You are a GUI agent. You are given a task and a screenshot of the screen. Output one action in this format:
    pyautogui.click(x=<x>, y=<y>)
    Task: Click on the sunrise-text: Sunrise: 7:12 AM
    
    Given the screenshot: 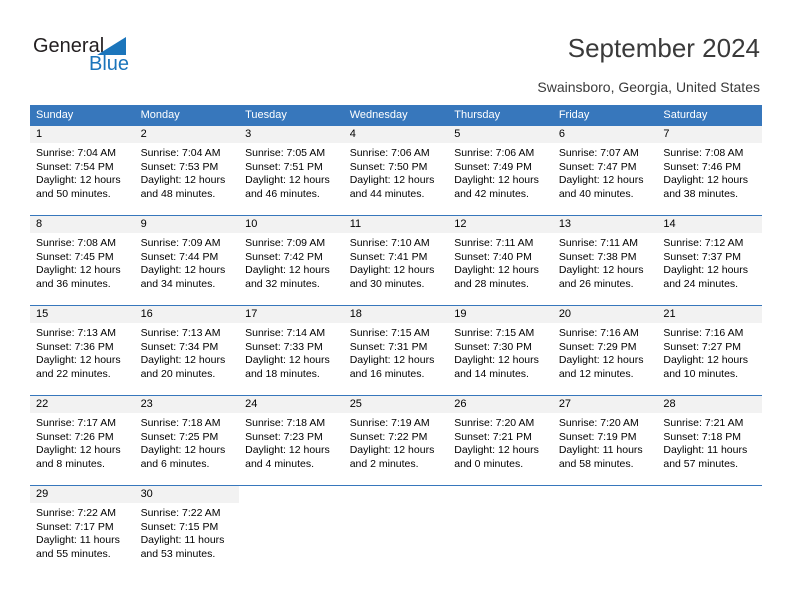 What is the action you would take?
    pyautogui.click(x=703, y=243)
    